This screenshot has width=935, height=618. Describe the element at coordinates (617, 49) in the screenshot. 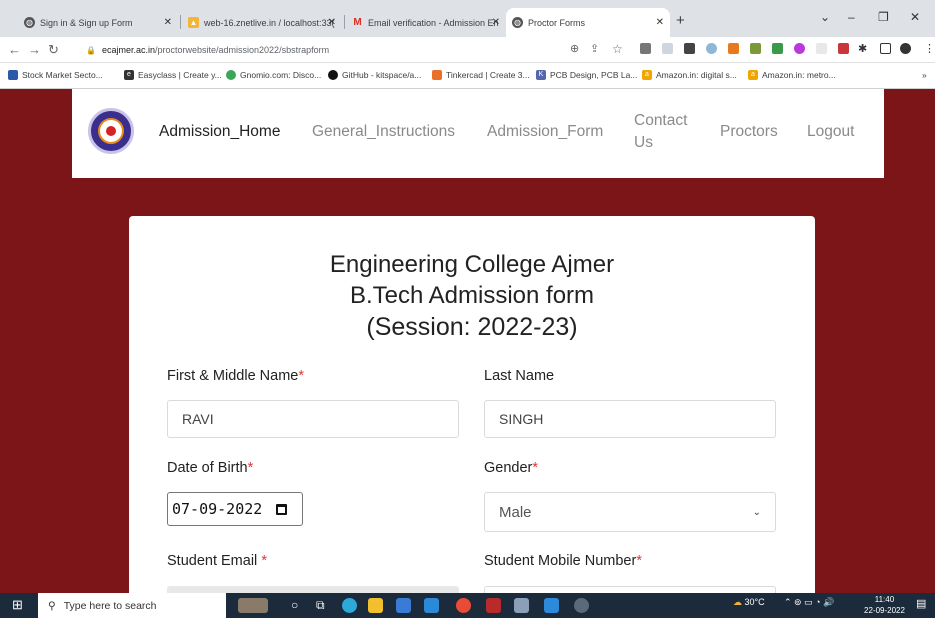

I see `bookmark-star-icon: ☆` at that location.